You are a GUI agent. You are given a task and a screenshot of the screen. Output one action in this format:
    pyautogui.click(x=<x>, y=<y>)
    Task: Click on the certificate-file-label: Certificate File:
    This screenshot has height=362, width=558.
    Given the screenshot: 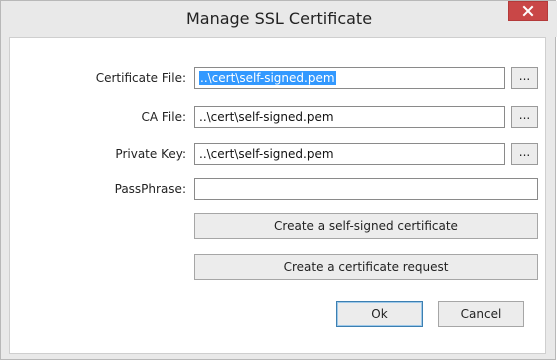 What is the action you would take?
    pyautogui.click(x=140, y=78)
    